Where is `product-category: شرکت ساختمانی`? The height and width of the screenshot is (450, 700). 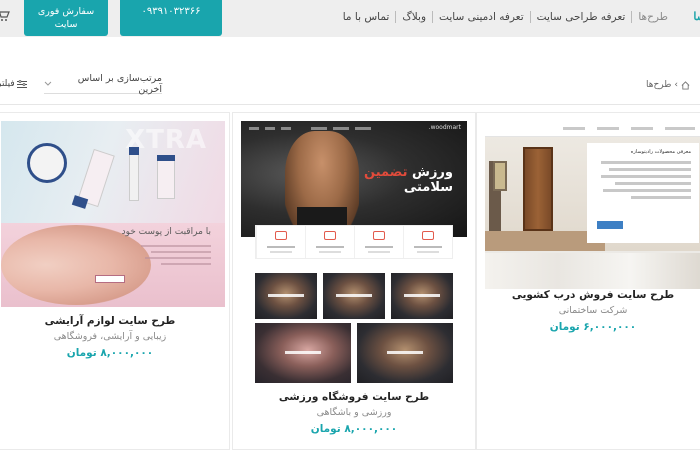
product-category: شرکت ساختمانی is located at coordinates (593, 310).